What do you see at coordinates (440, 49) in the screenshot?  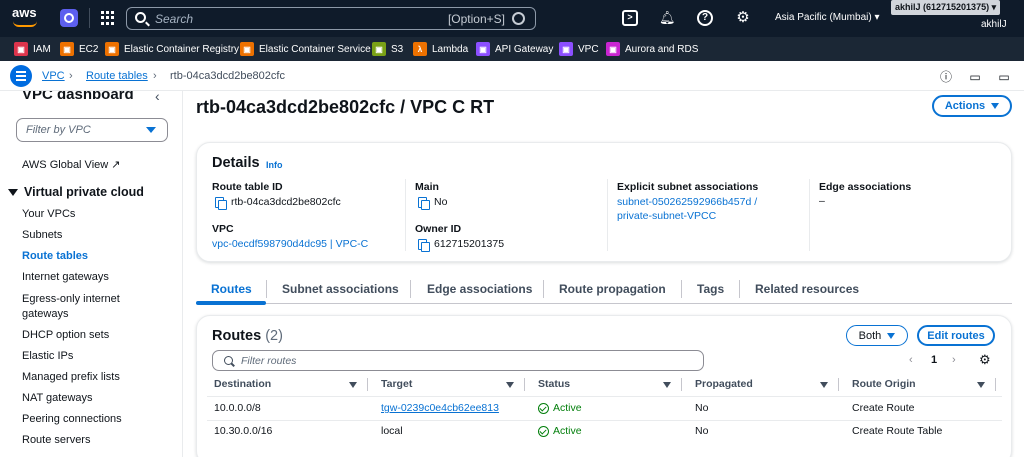 I see `favorite-lambda: λ Lambda` at bounding box center [440, 49].